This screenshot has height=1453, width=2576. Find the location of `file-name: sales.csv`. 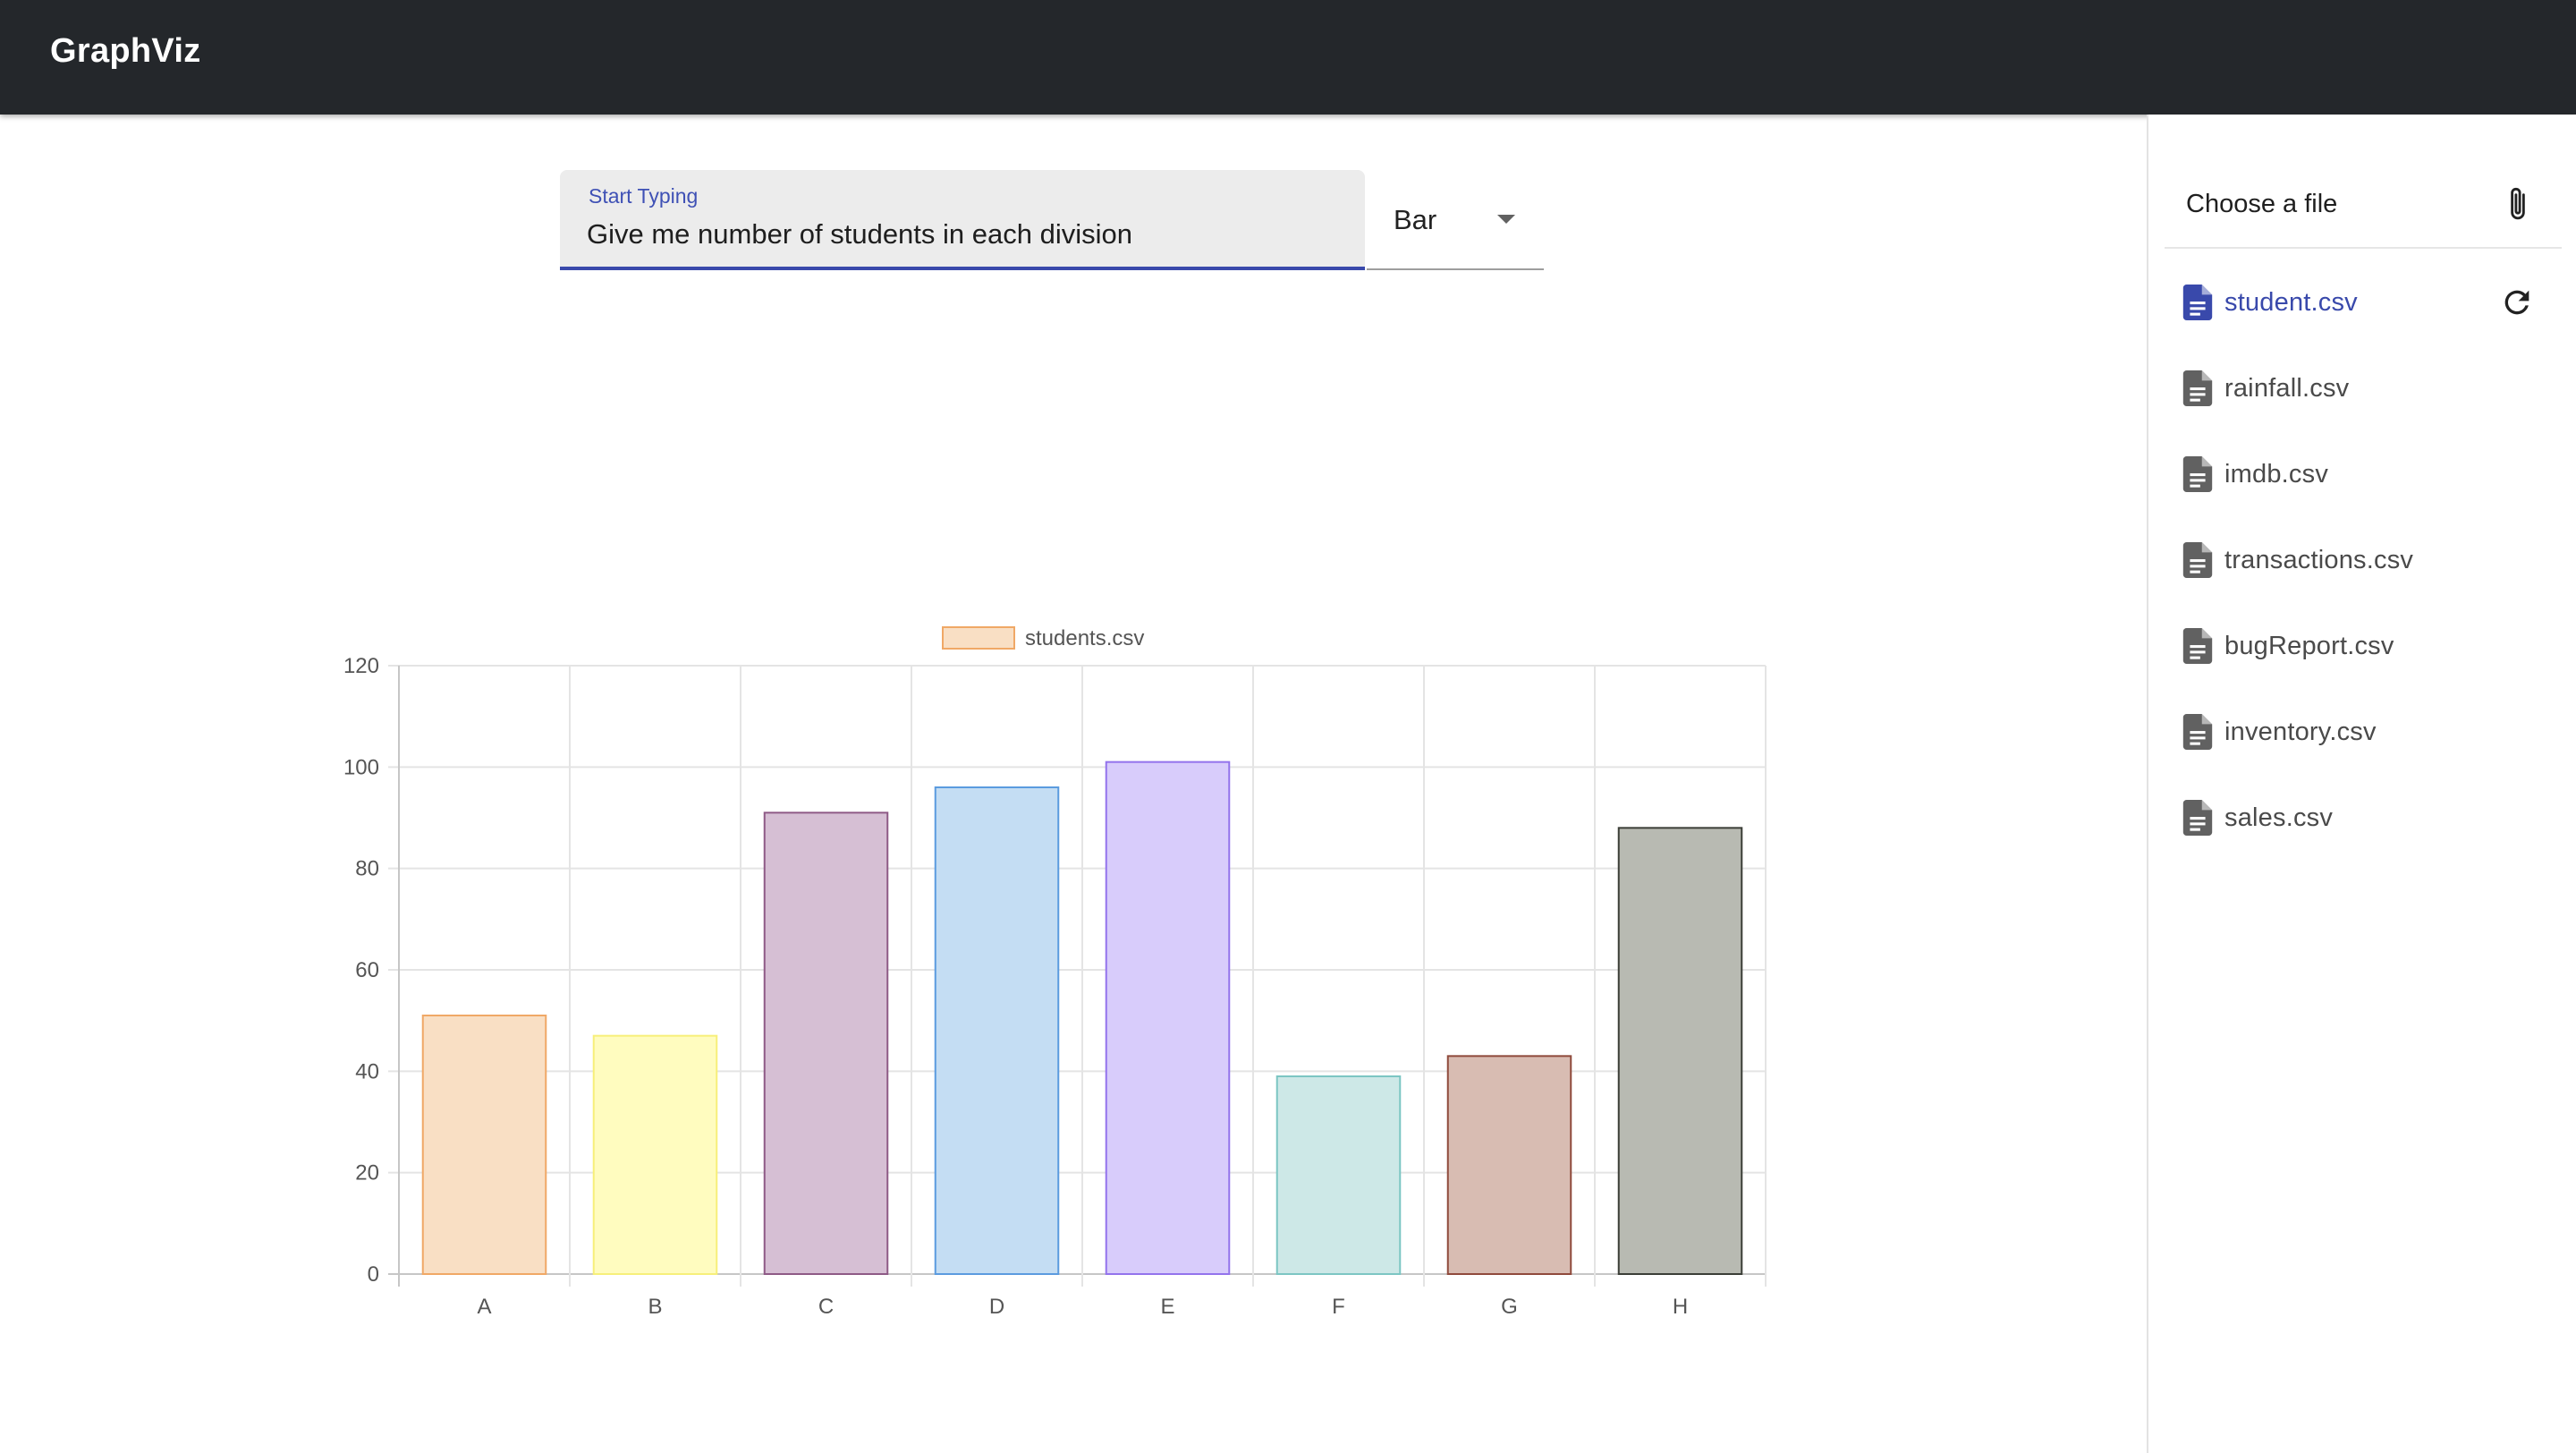

file-name: sales.csv is located at coordinates (2279, 817).